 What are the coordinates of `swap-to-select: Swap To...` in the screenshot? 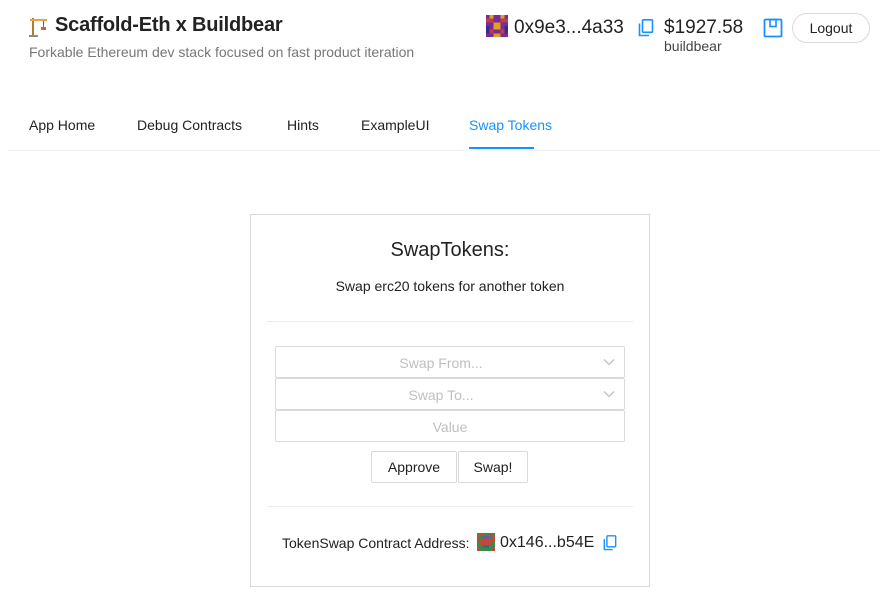 It's located at (450, 394).